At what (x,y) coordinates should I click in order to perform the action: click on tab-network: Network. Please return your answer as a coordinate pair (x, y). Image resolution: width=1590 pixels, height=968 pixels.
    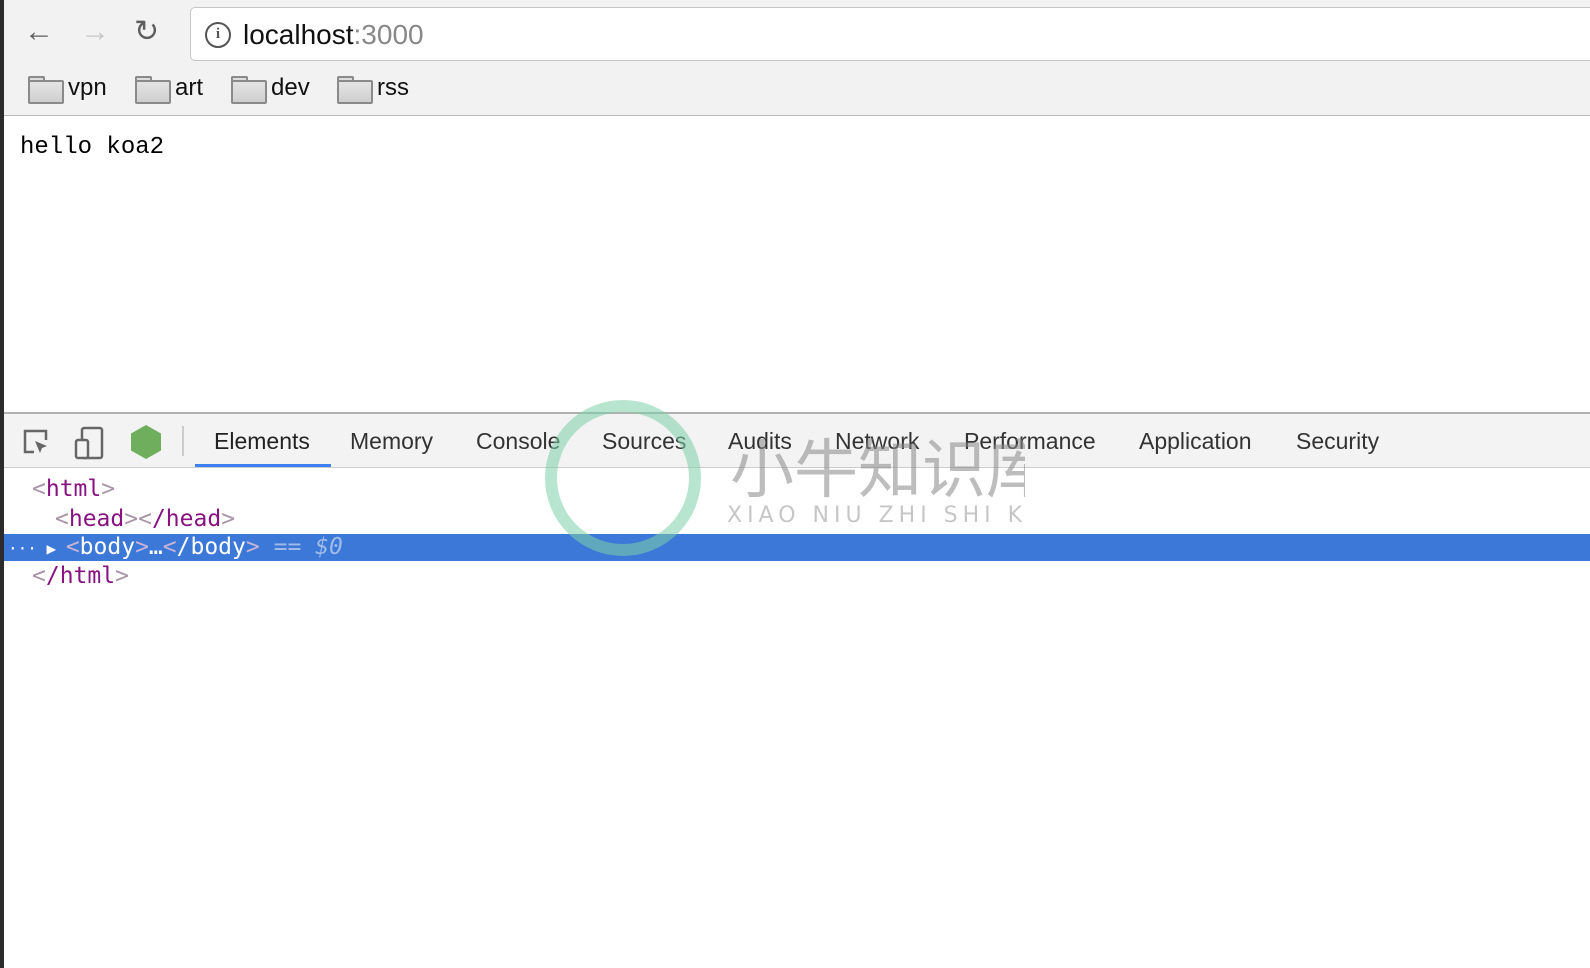
    Looking at the image, I should click on (877, 441).